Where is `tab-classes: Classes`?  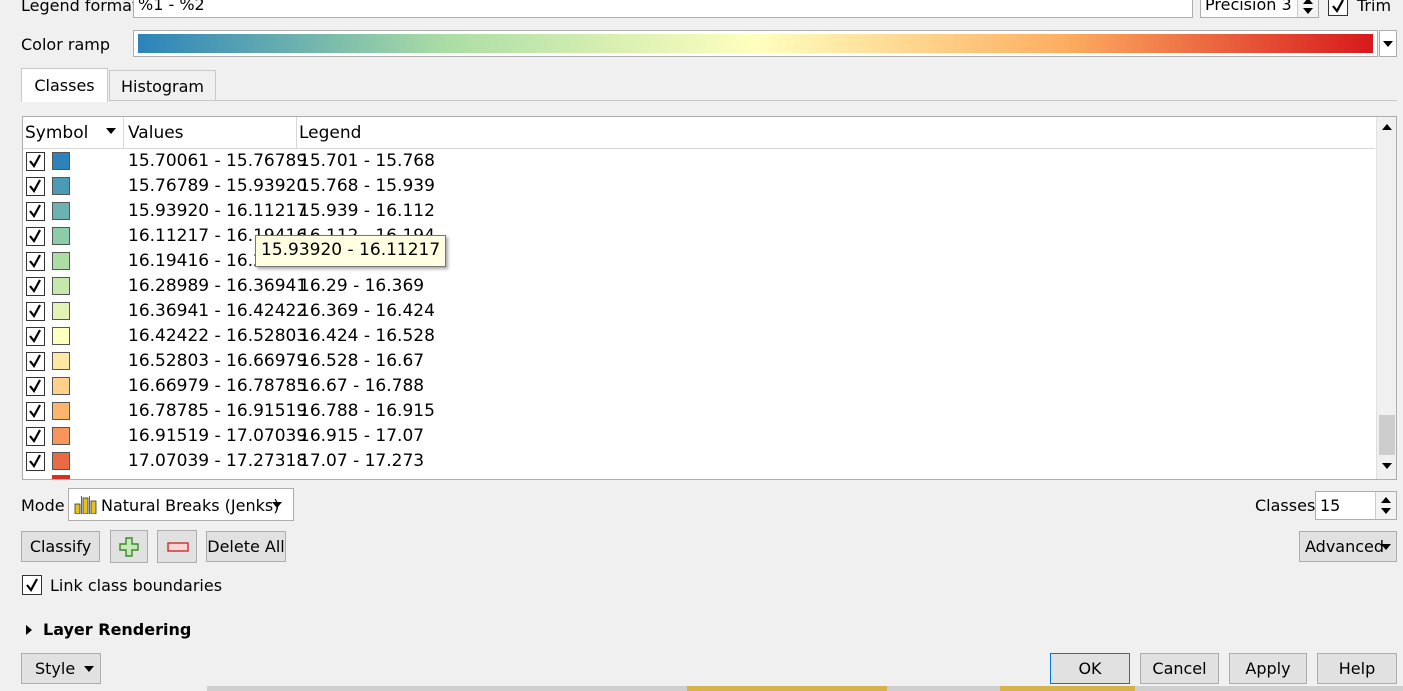
tab-classes: Classes is located at coordinates (64, 85).